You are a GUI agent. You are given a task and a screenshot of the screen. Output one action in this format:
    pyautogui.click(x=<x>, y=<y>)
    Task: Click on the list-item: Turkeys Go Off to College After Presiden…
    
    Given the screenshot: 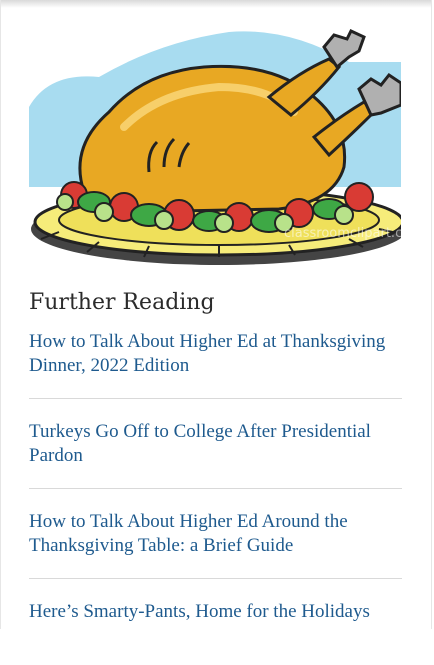 What is the action you would take?
    pyautogui.click(x=215, y=454)
    